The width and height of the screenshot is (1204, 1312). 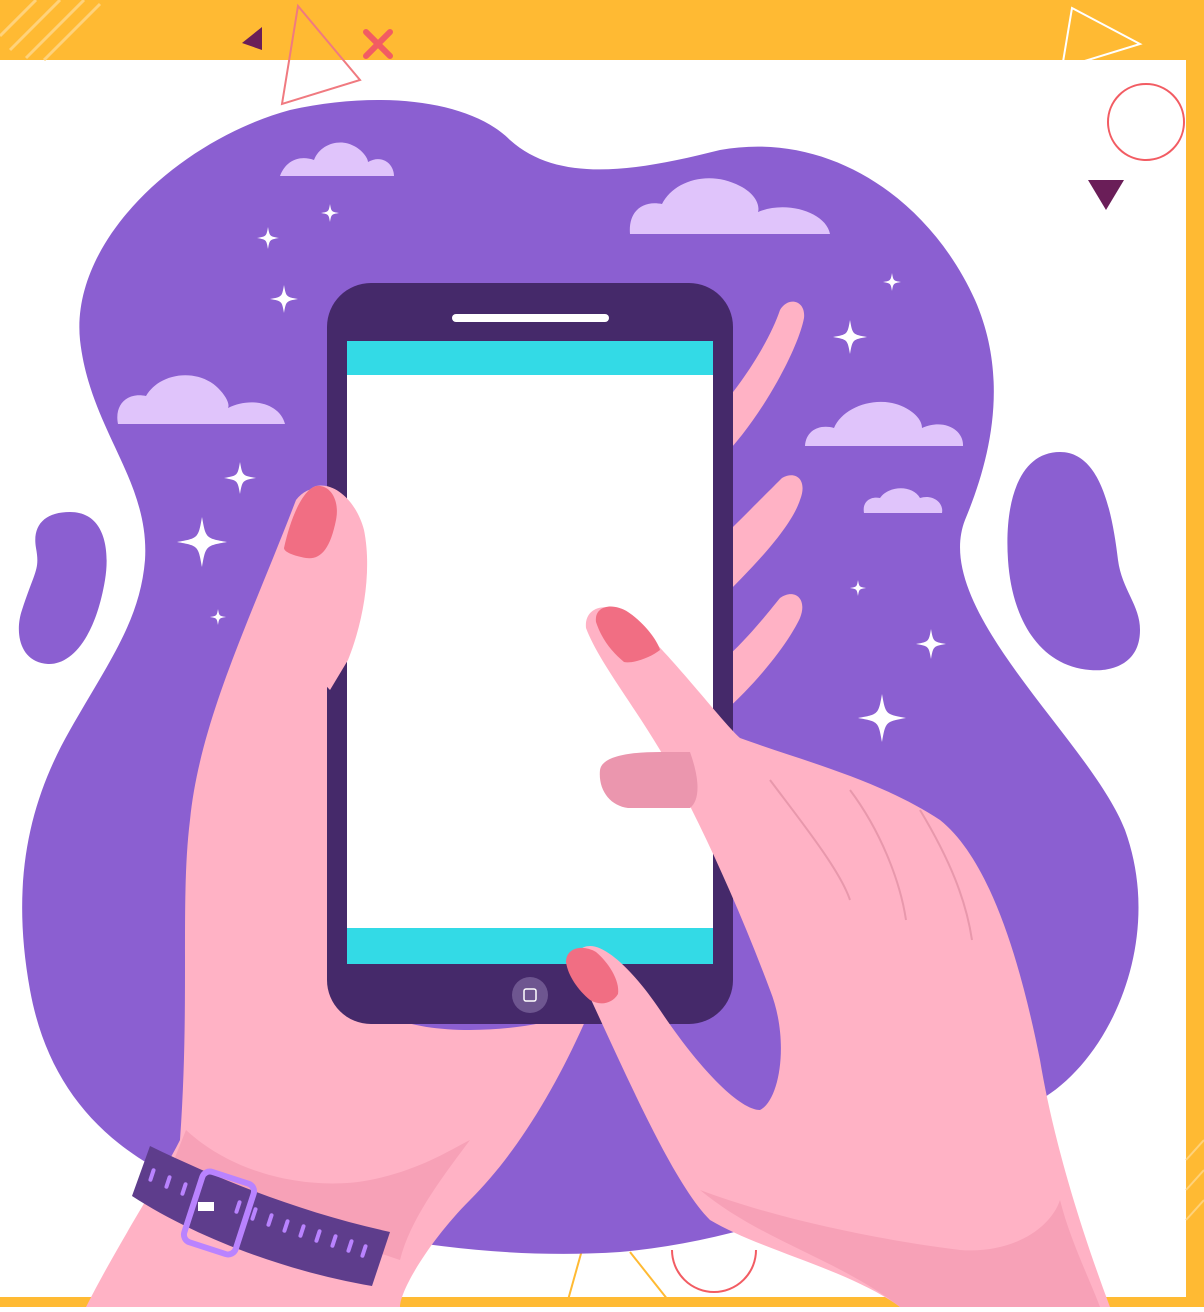 What do you see at coordinates (530, 946) in the screenshot?
I see `phone-bottom-bar` at bounding box center [530, 946].